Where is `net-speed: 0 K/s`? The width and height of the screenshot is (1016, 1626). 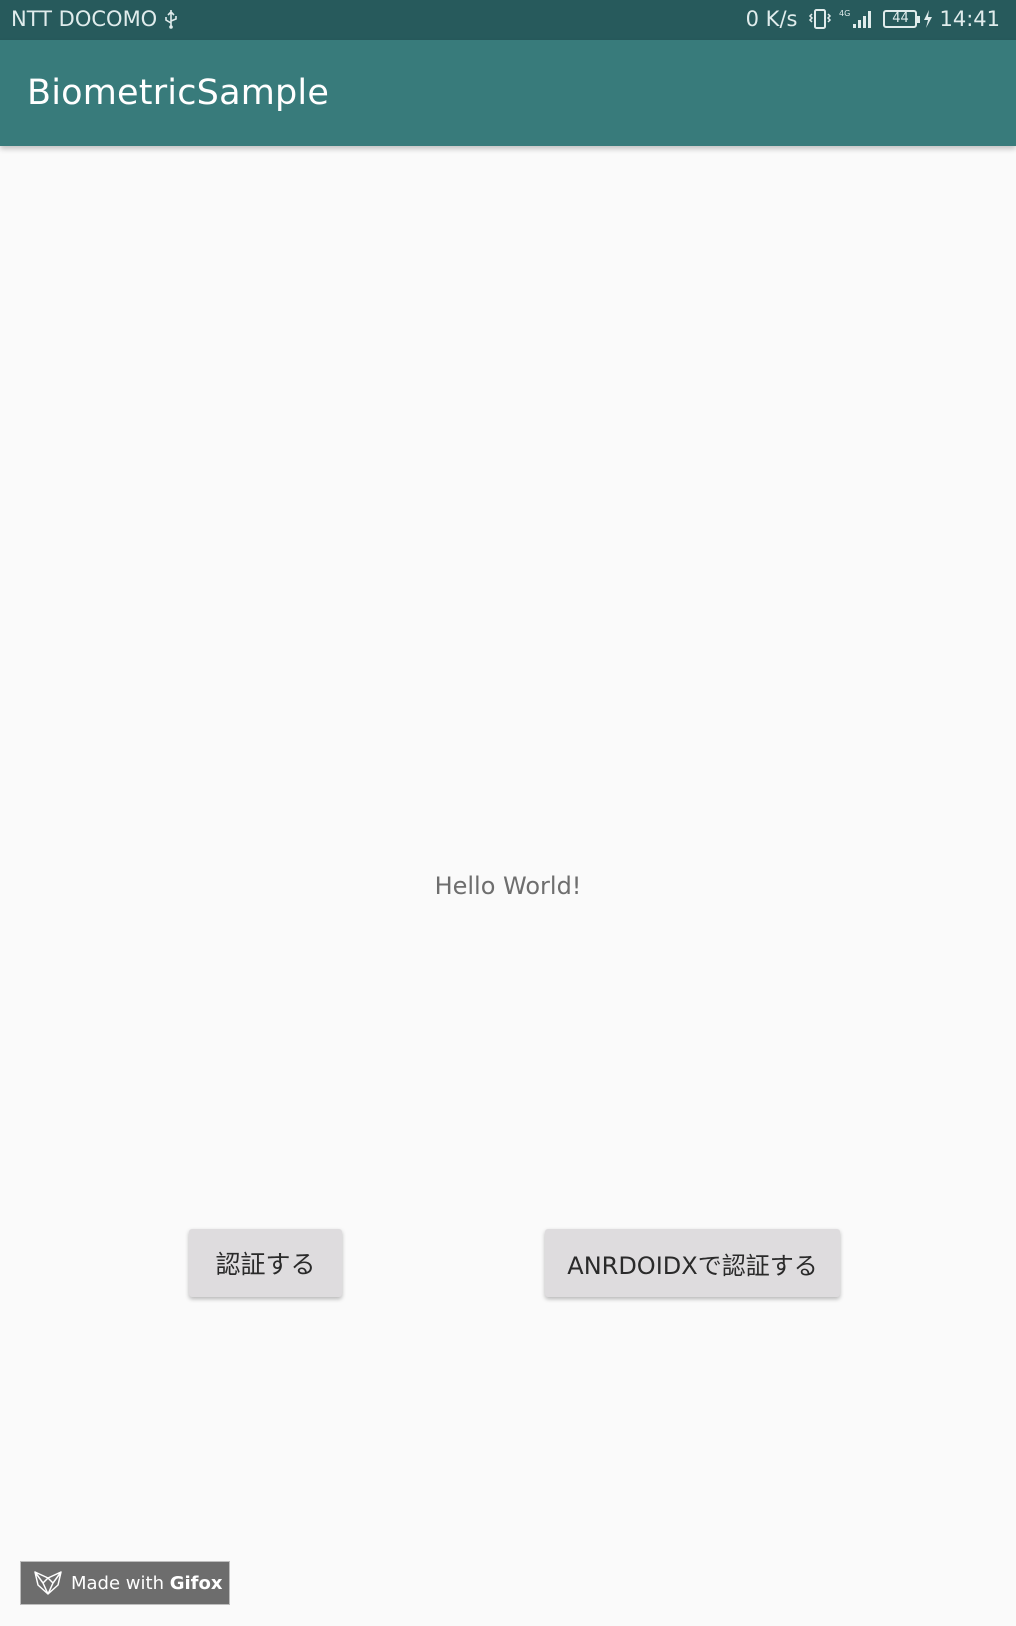 net-speed: 0 K/s is located at coordinates (771, 19).